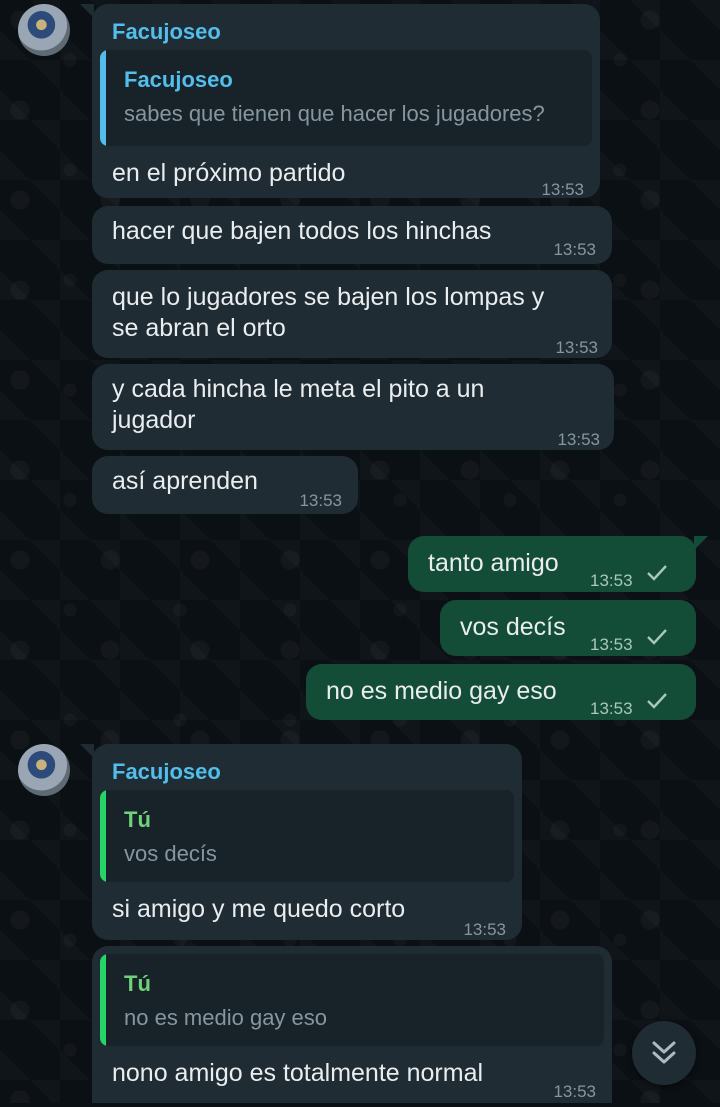  Describe the element at coordinates (298, 389) in the screenshot. I see `message-text-line: y cada hincha le meta el pito a un` at that location.